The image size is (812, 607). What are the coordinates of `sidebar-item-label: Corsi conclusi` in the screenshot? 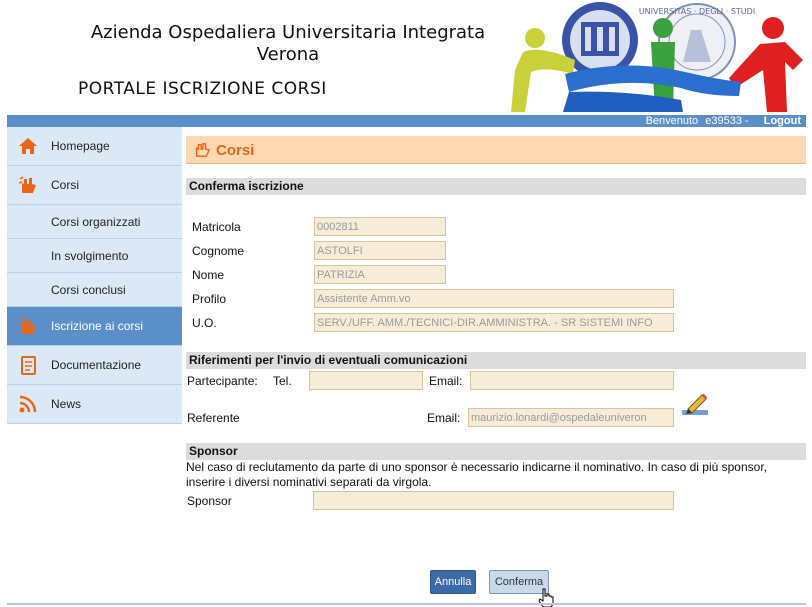 It's located at (88, 289).